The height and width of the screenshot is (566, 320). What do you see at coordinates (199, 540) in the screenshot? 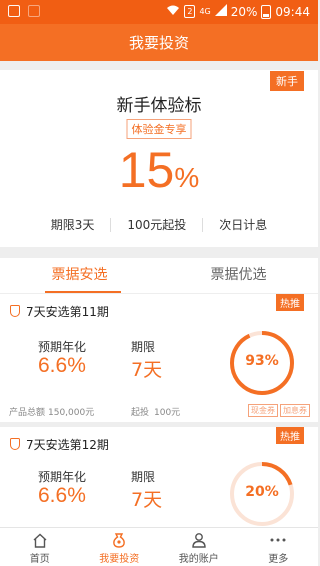
I see `user-icon` at bounding box center [199, 540].